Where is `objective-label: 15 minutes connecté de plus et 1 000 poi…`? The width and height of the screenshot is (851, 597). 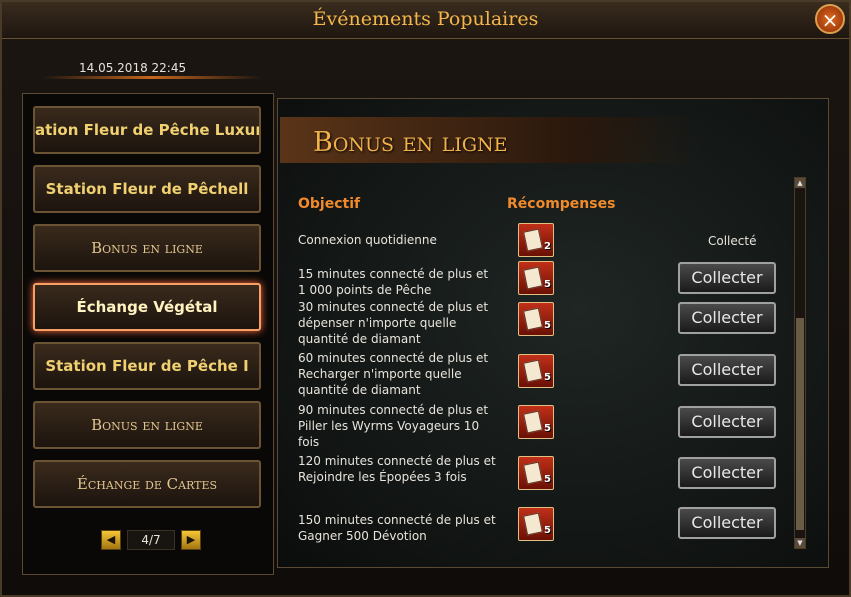 objective-label: 15 minutes connecté de plus et 1 000 poi… is located at coordinates (393, 282).